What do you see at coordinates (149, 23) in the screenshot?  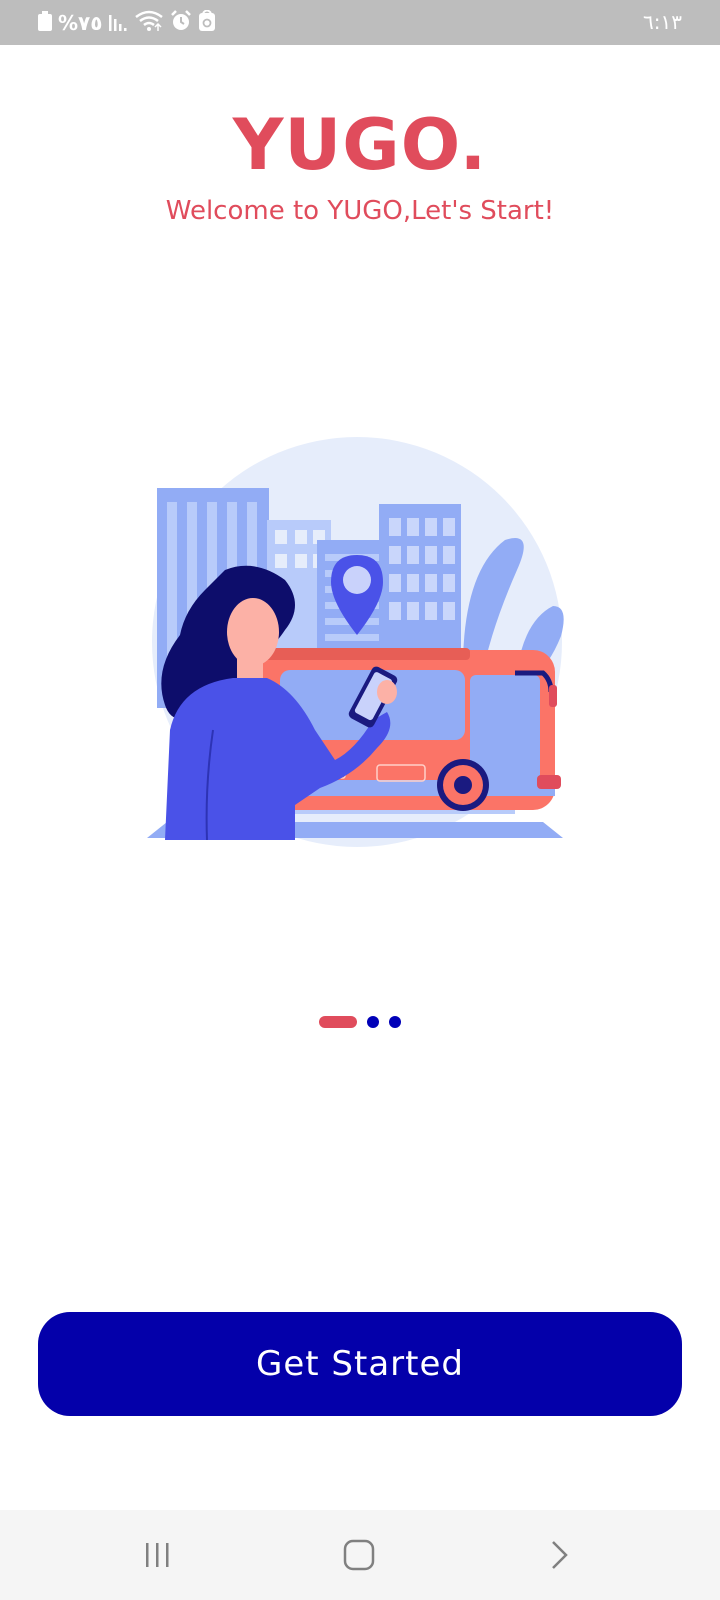 I see `wifi-icon` at bounding box center [149, 23].